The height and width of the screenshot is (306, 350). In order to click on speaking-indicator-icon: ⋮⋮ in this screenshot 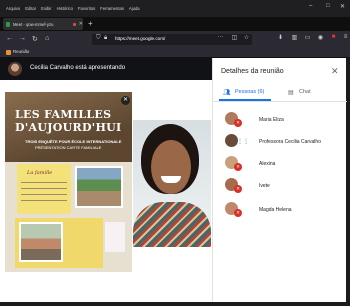, I will do `click(243, 142)`.